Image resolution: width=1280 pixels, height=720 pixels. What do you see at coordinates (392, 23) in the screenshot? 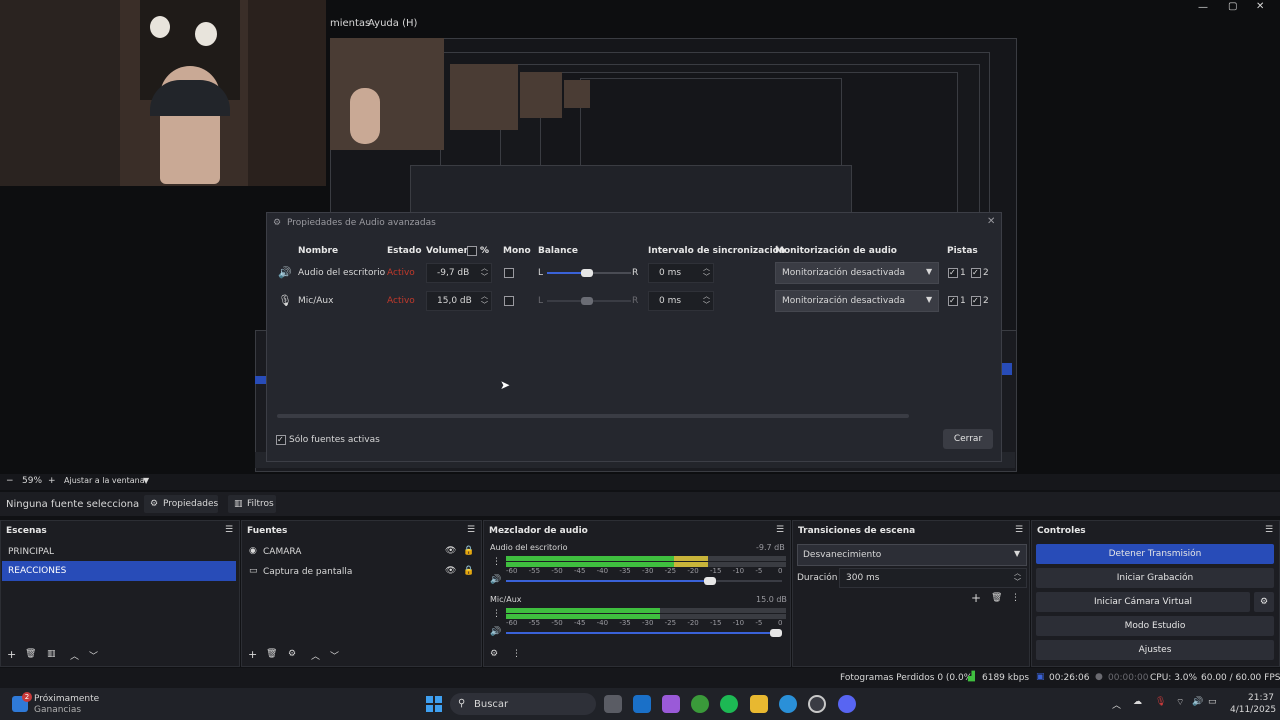
I see `menu-item-help: Ayuda (H)` at bounding box center [392, 23].